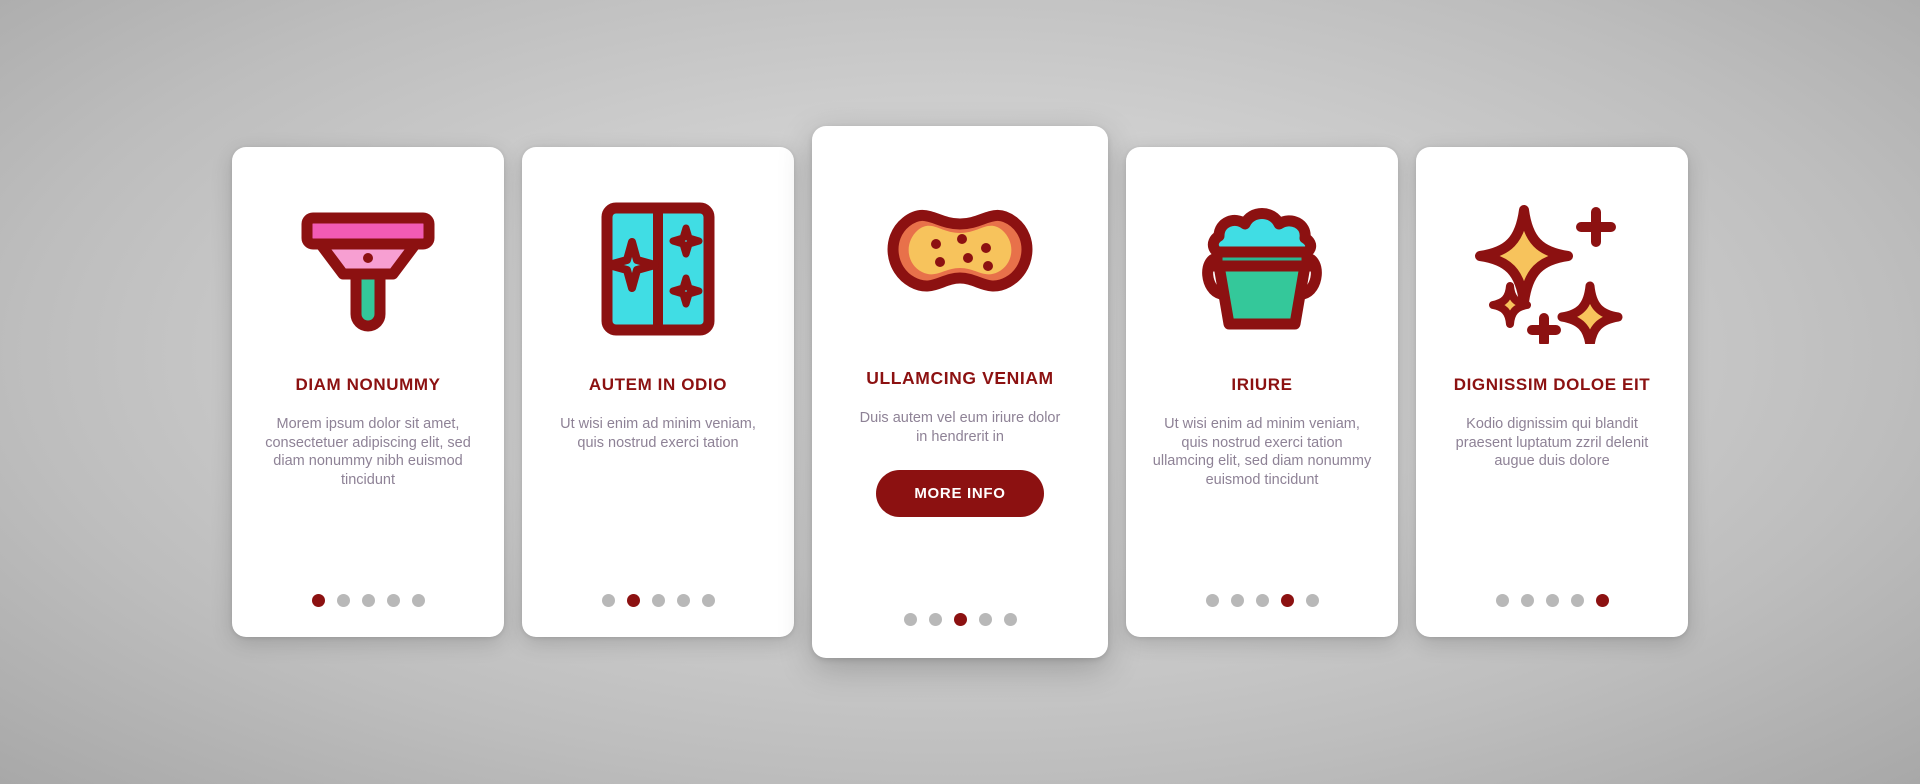 The height and width of the screenshot is (784, 1920). Describe the element at coordinates (1552, 384) in the screenshot. I see `card-title: DIGNISSIM DOLOE EIT` at that location.